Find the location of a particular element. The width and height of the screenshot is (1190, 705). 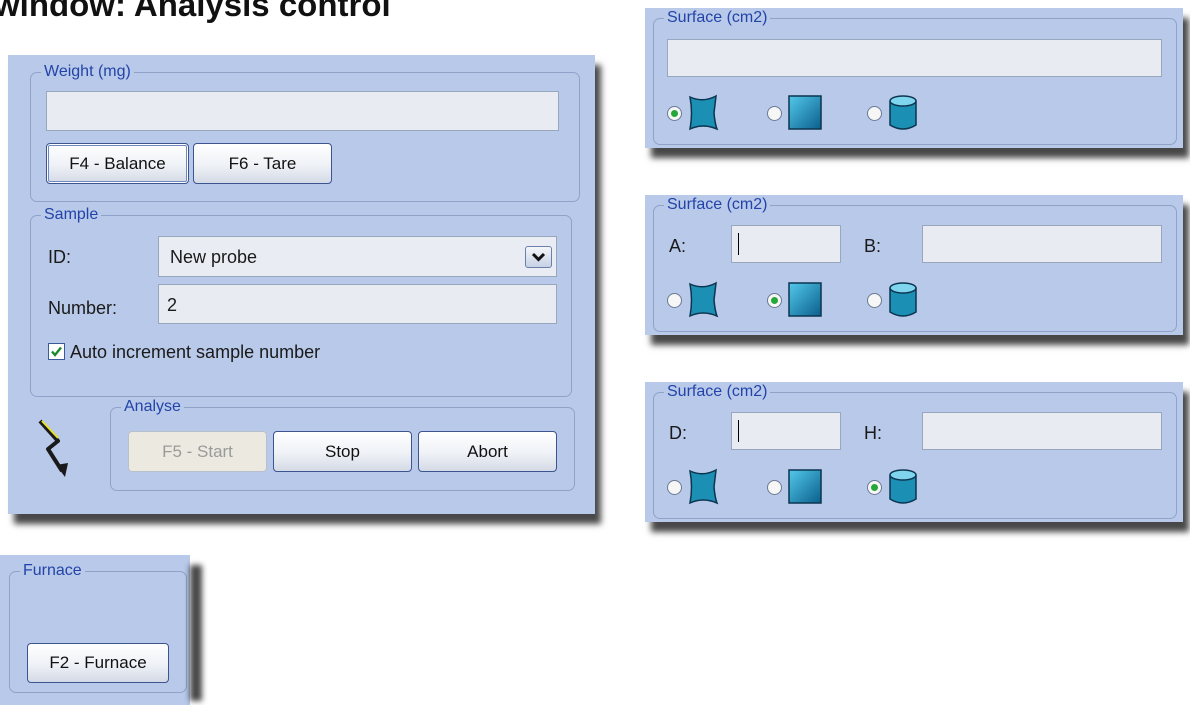

surface-group-3: Surface (cm2) D: H: is located at coordinates (915, 451).